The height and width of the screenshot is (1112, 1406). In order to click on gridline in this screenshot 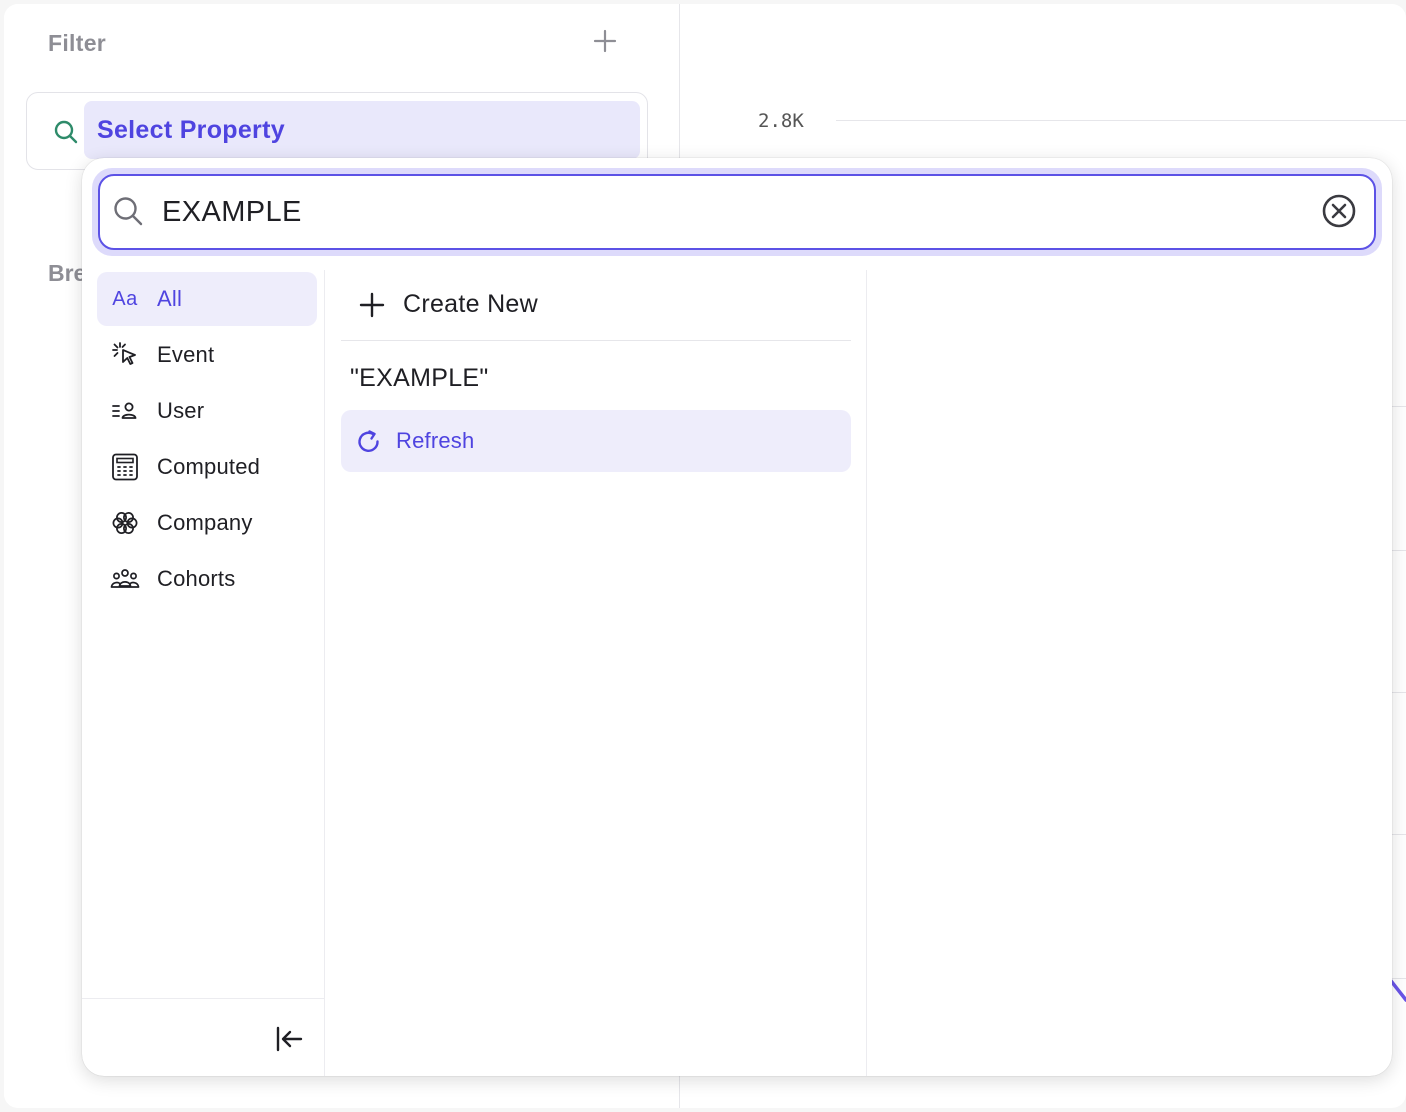, I will do `click(1121, 120)`.